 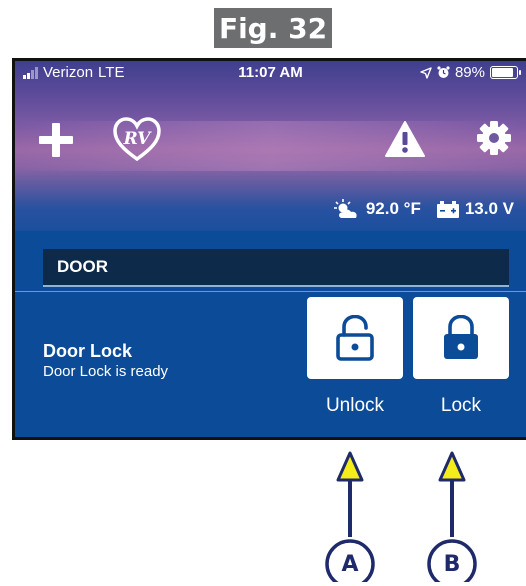 What do you see at coordinates (88, 351) in the screenshot?
I see `device-name: Door Lock` at bounding box center [88, 351].